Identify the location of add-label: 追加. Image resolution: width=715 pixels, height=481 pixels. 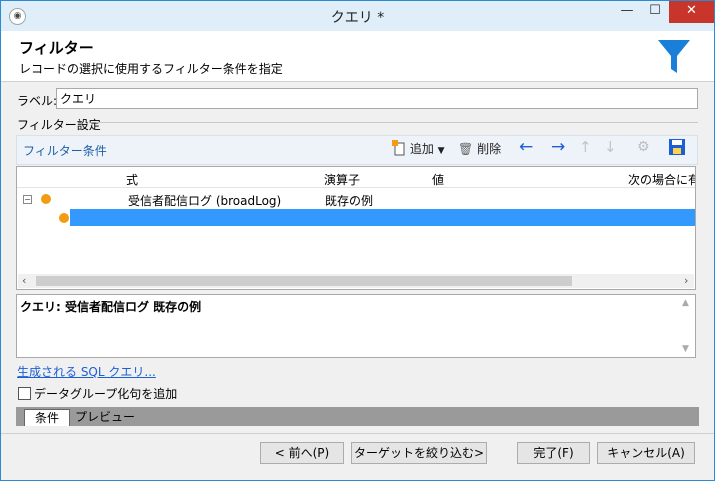
(421, 149).